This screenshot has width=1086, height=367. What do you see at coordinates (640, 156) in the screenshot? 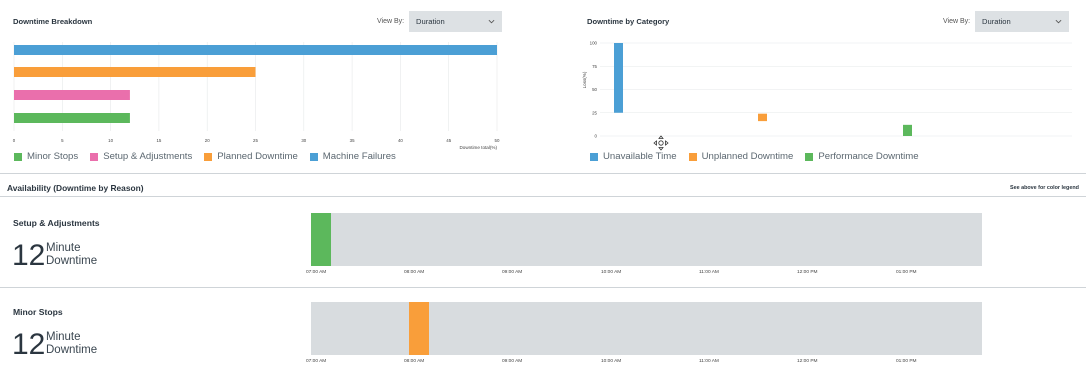
I see `legend-label: Unavailable Time` at bounding box center [640, 156].